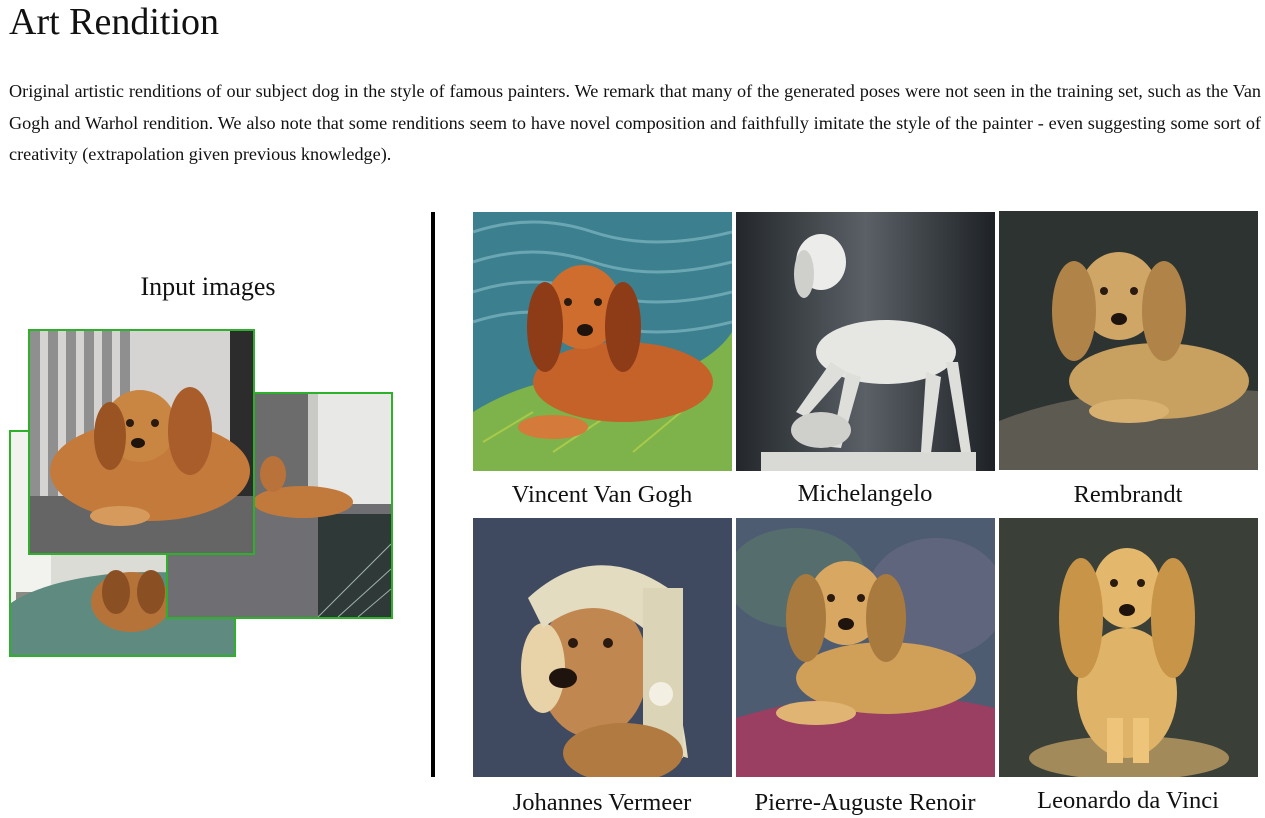  Describe the element at coordinates (1128, 340) in the screenshot. I see `rendition-image-rembrandt` at that location.